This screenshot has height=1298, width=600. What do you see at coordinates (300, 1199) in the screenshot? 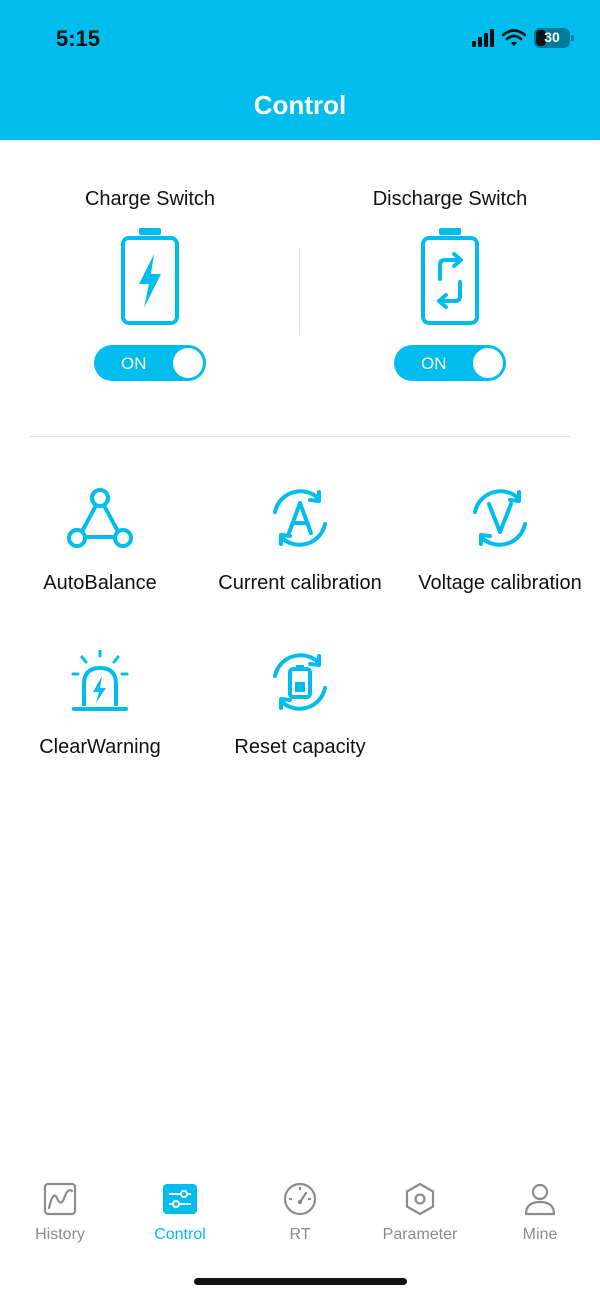
I see `gauge-icon` at bounding box center [300, 1199].